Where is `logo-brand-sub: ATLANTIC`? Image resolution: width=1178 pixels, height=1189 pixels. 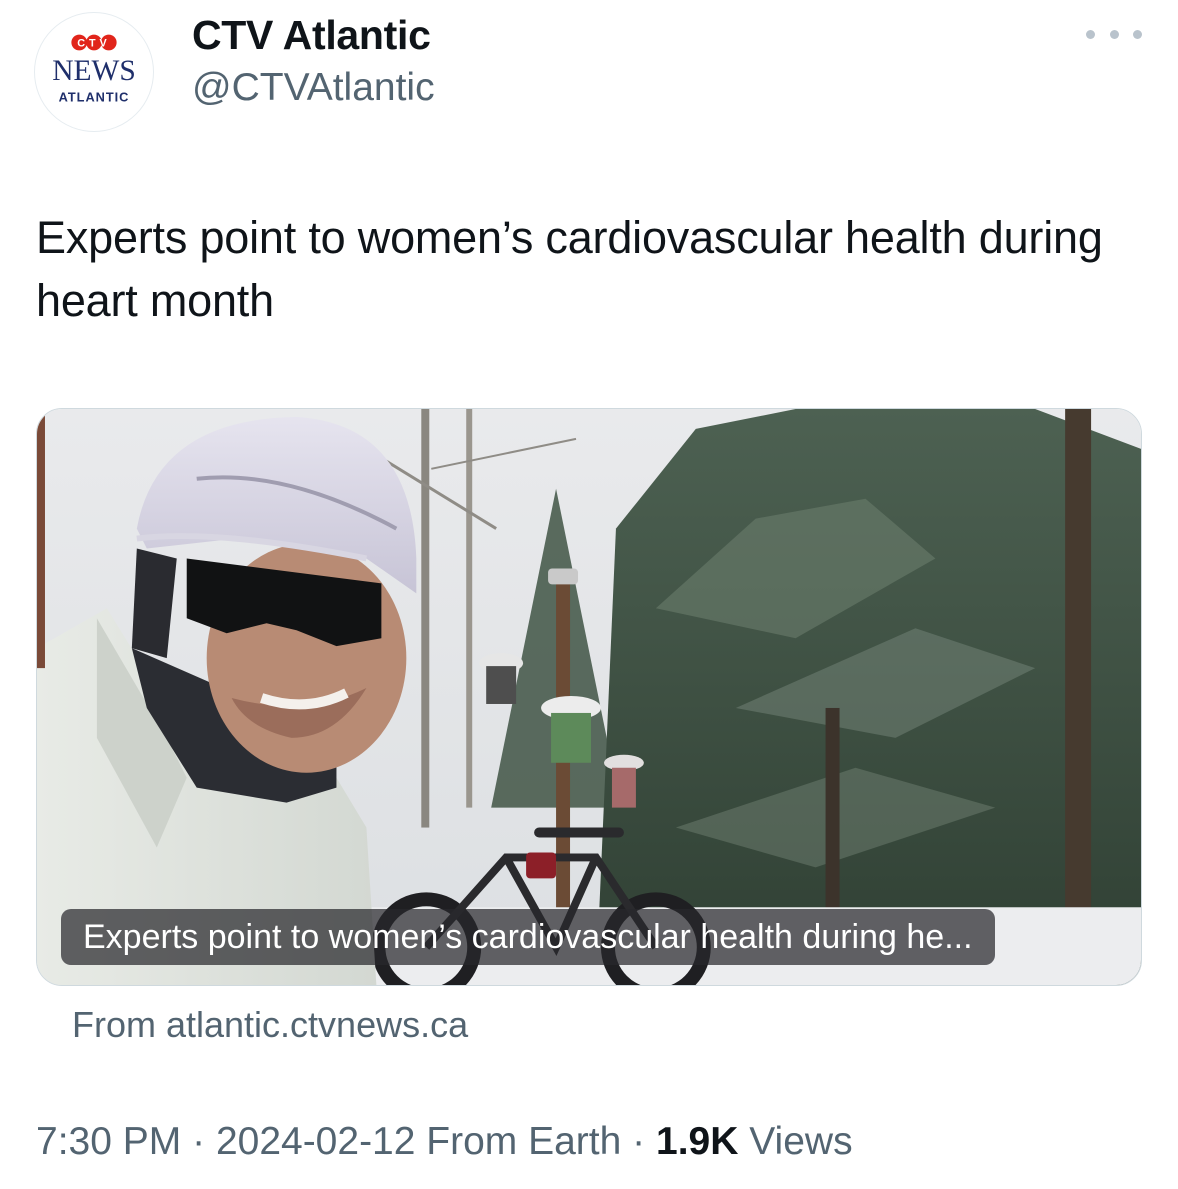 logo-brand-sub: ATLANTIC is located at coordinates (94, 97).